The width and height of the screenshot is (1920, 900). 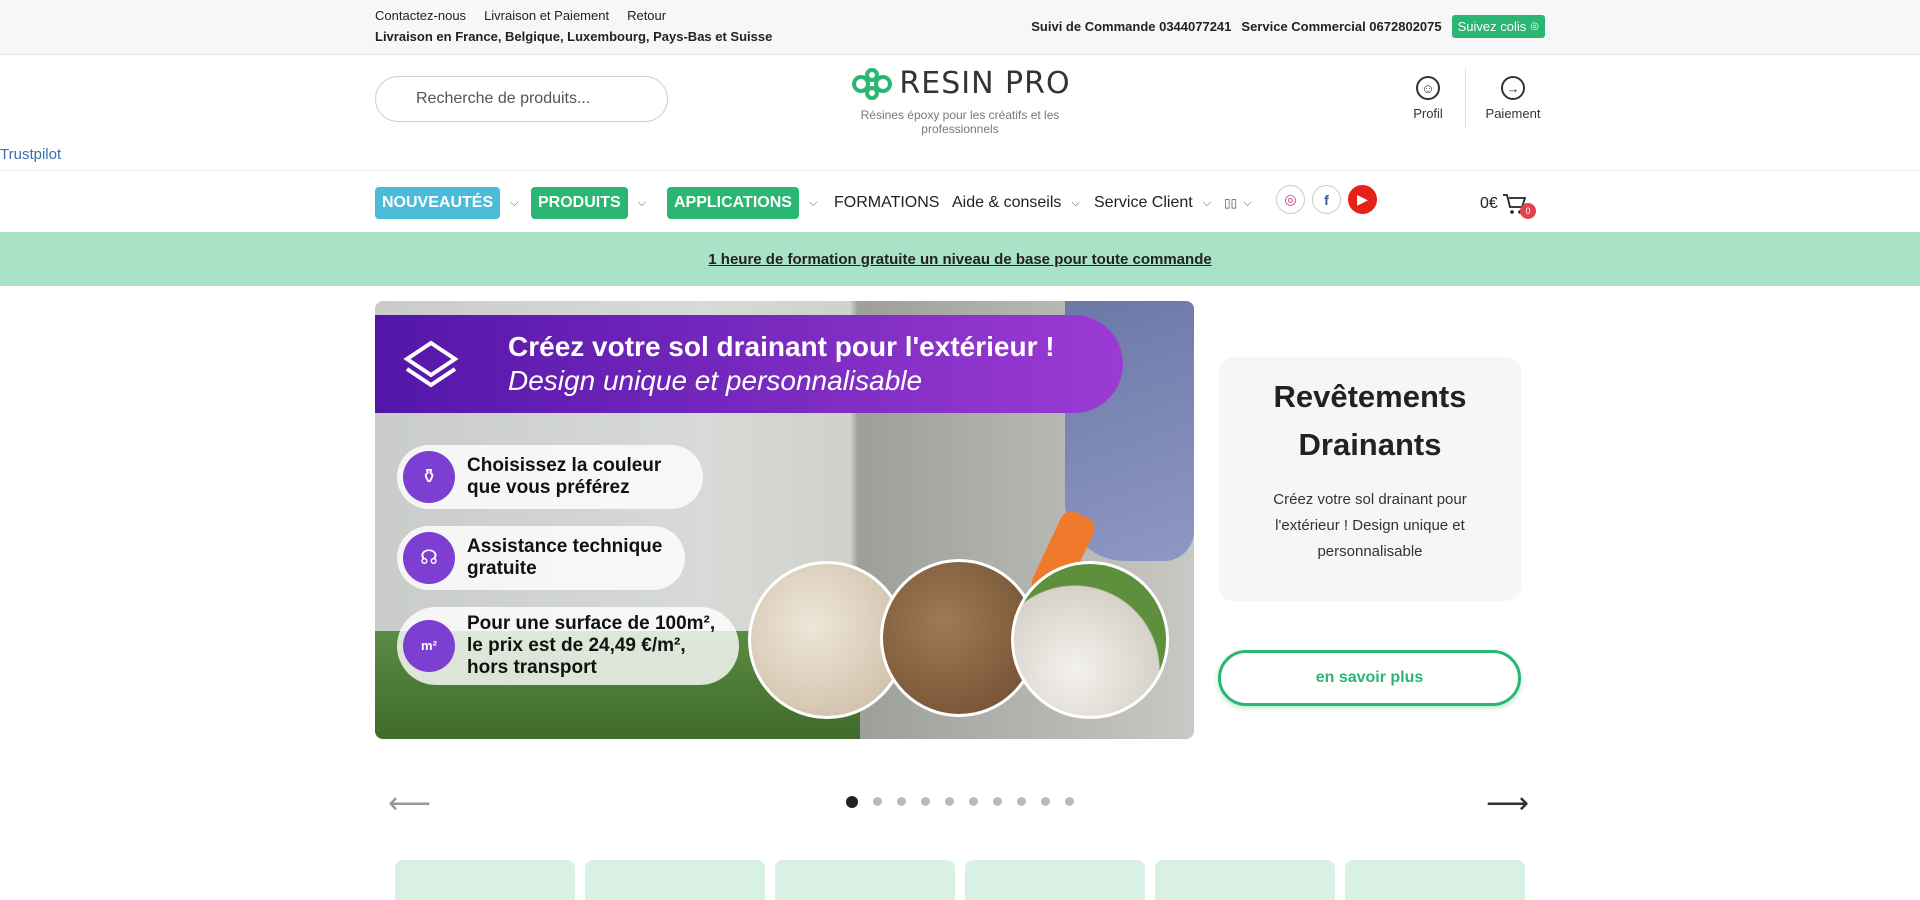 What do you see at coordinates (546, 15) in the screenshot?
I see `delivery-payment-link: Livraison et Paiement` at bounding box center [546, 15].